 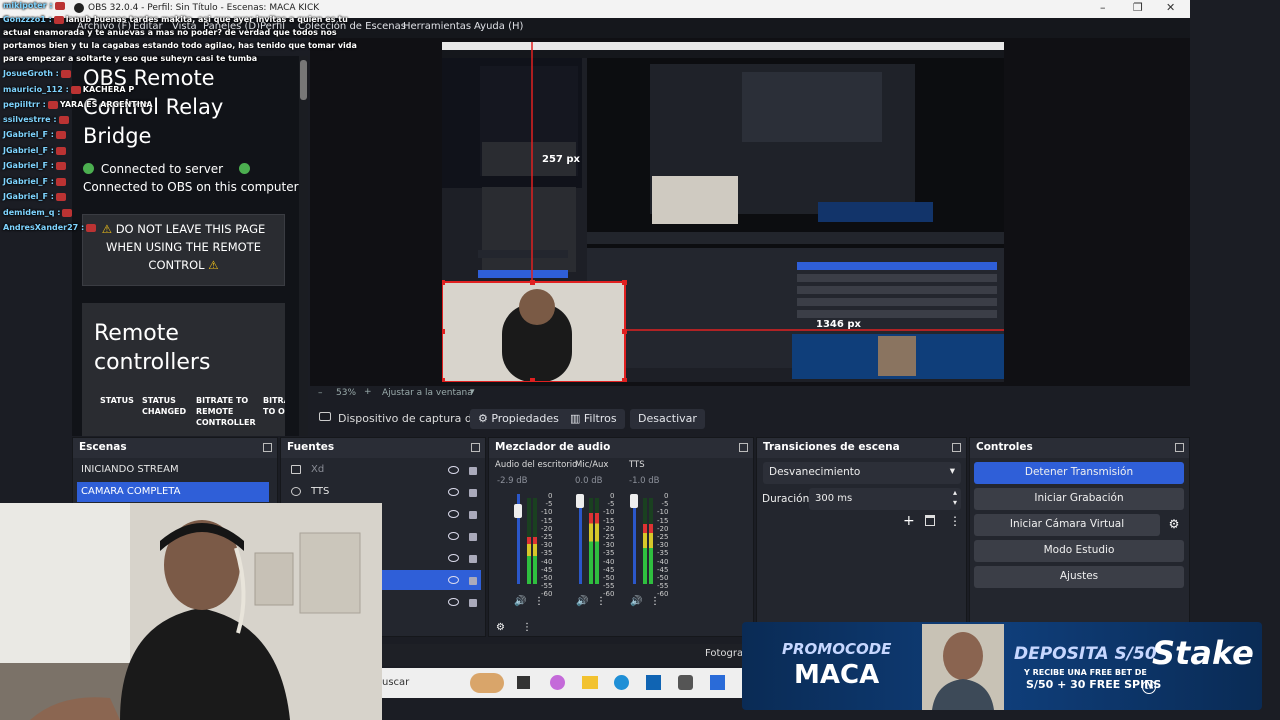 I want to click on widget-icon, so click(x=487, y=683).